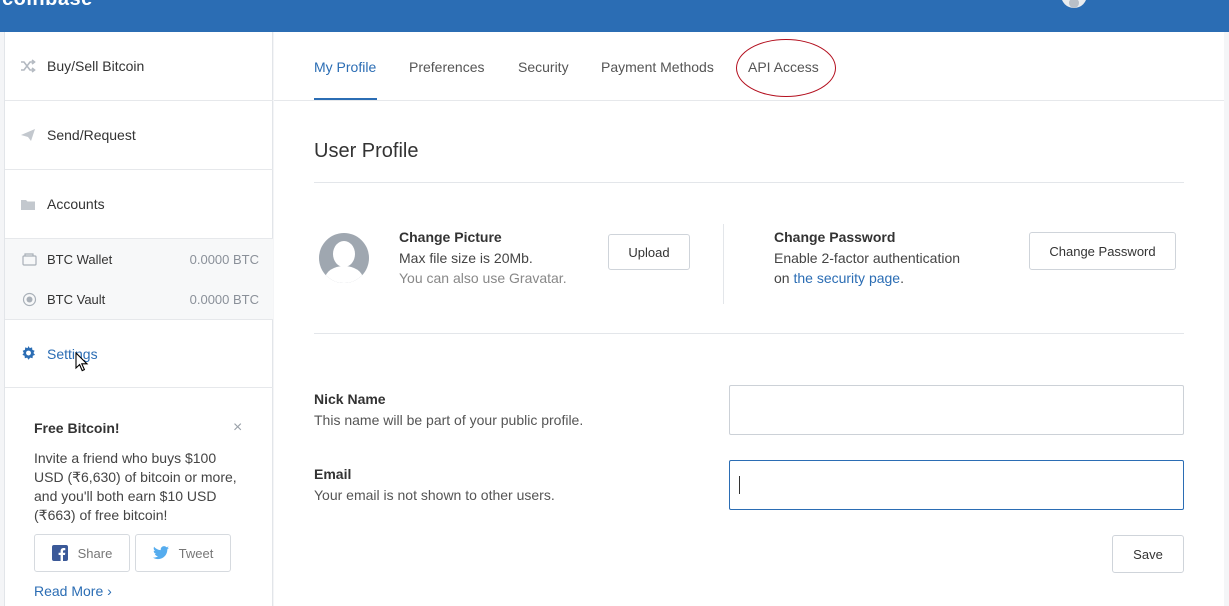 The height and width of the screenshot is (606, 1229). Describe the element at coordinates (76, 204) in the screenshot. I see `sidebar-item-label: Accounts` at that location.